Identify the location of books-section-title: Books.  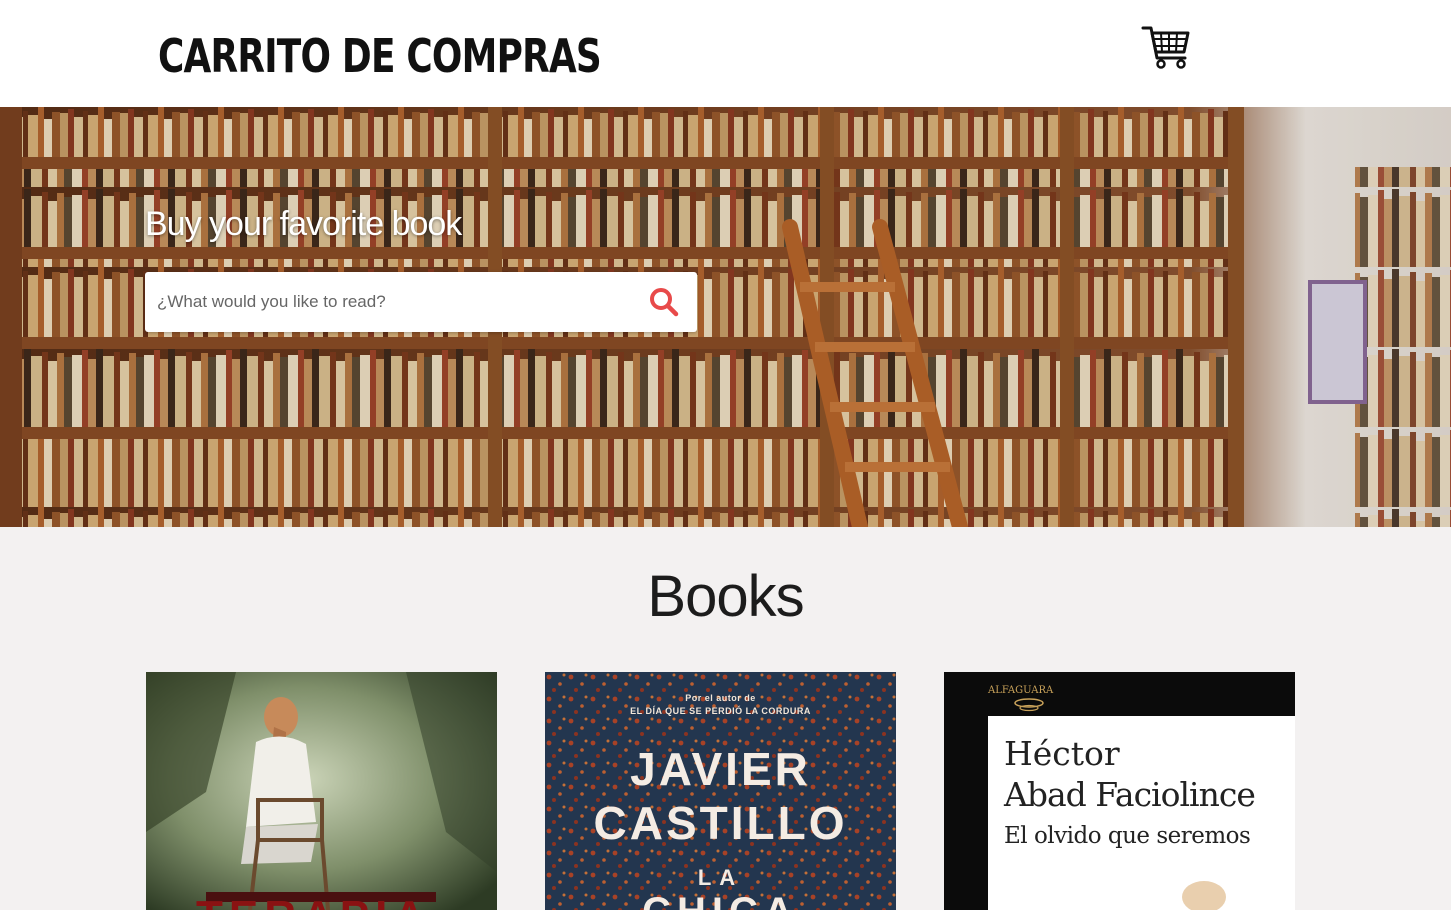
(725, 596).